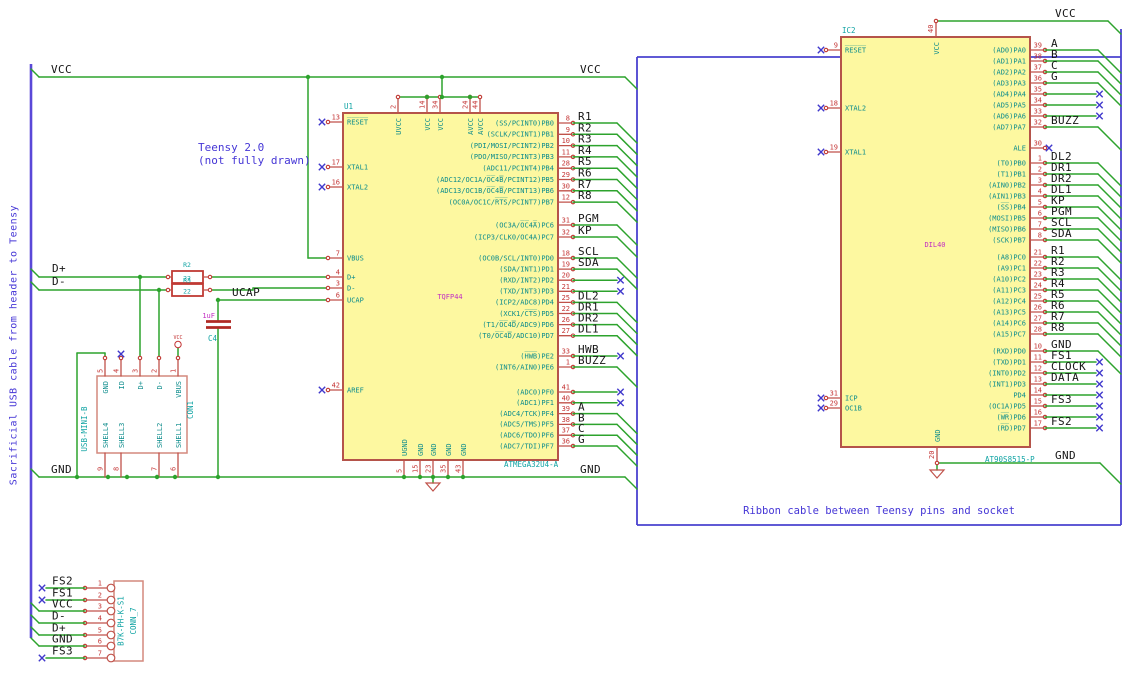 This screenshot has height=690, width=1131. What do you see at coordinates (355, 300) in the screenshot?
I see `pin-name: UCAP` at bounding box center [355, 300].